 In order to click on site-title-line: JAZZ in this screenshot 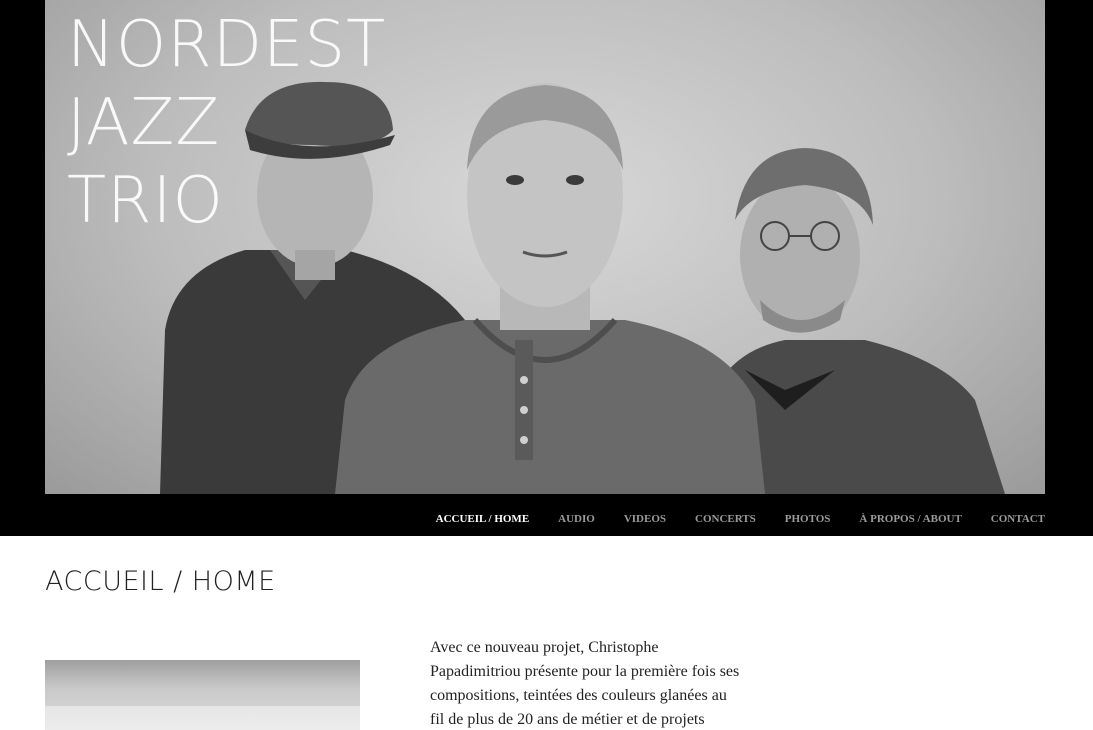, I will do `click(144, 123)`.